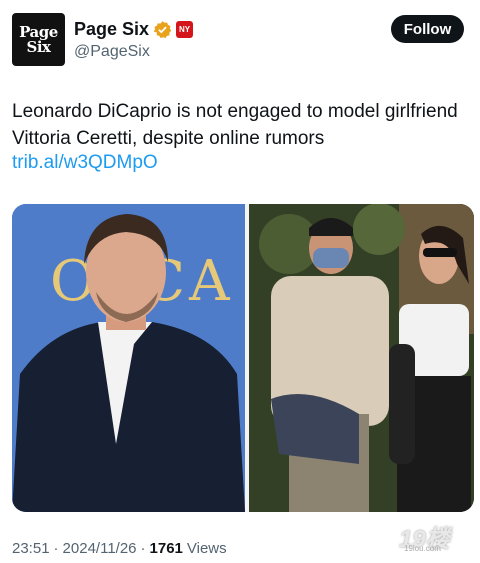 The height and width of the screenshot is (563, 480). What do you see at coordinates (206, 548) in the screenshot?
I see `views-label: Views` at bounding box center [206, 548].